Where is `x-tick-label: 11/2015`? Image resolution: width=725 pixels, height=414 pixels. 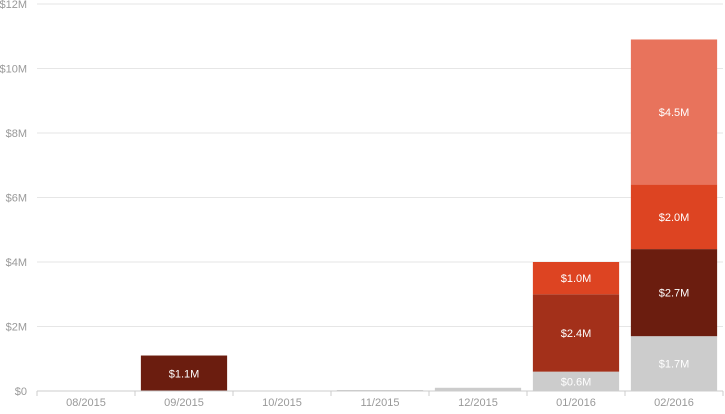 x-tick-label: 11/2015 is located at coordinates (380, 403).